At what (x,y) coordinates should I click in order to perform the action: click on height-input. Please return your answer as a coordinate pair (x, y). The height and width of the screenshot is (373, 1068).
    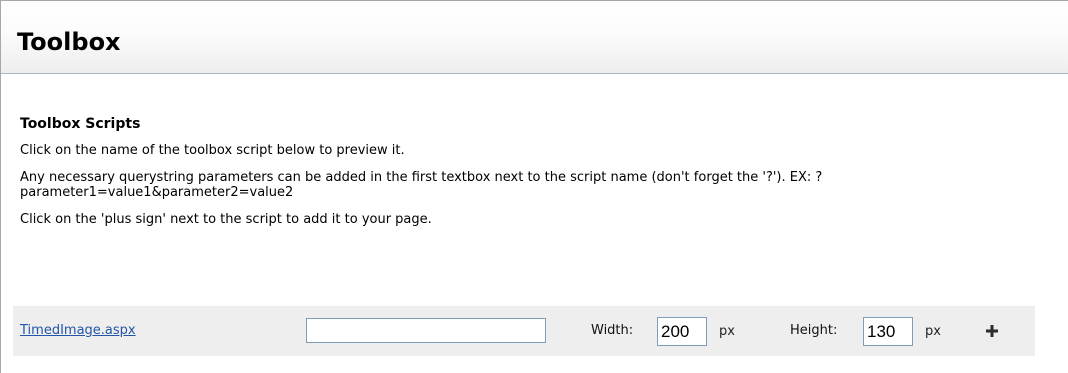
    Looking at the image, I should click on (888, 331).